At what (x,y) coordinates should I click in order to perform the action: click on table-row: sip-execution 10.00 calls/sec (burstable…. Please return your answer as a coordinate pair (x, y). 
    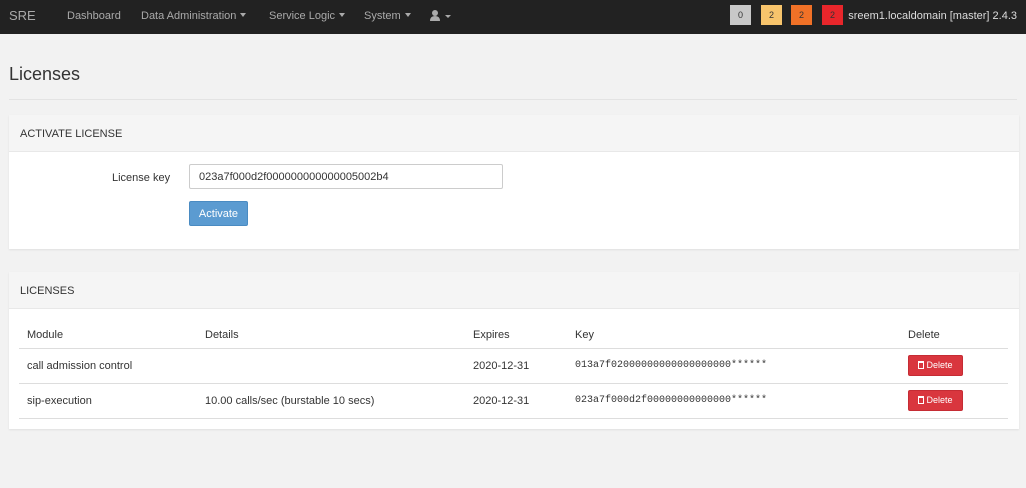
    Looking at the image, I should click on (513, 401).